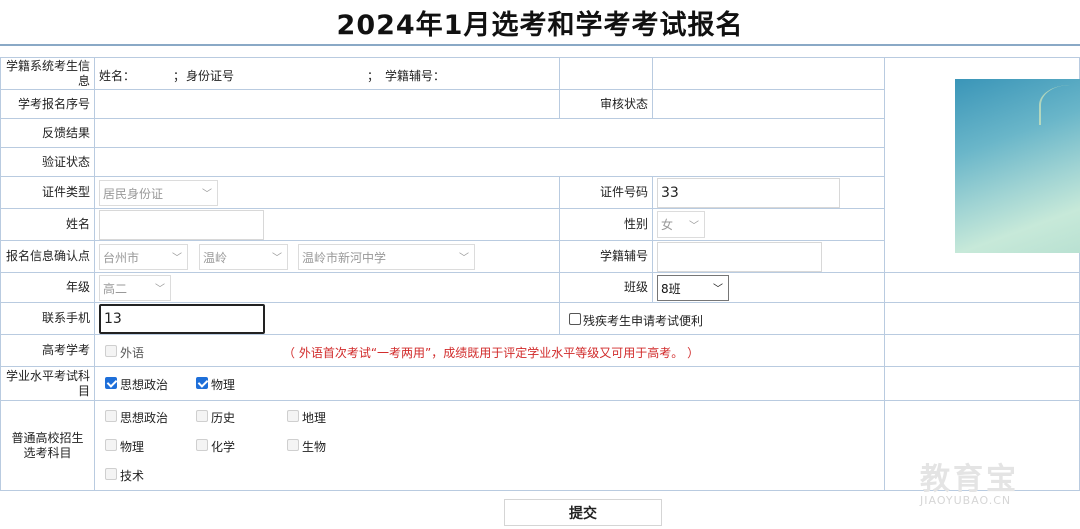 Image resolution: width=1080 pixels, height=529 pixels. What do you see at coordinates (575, 319) in the screenshot?
I see `disability-checkbox` at bounding box center [575, 319].